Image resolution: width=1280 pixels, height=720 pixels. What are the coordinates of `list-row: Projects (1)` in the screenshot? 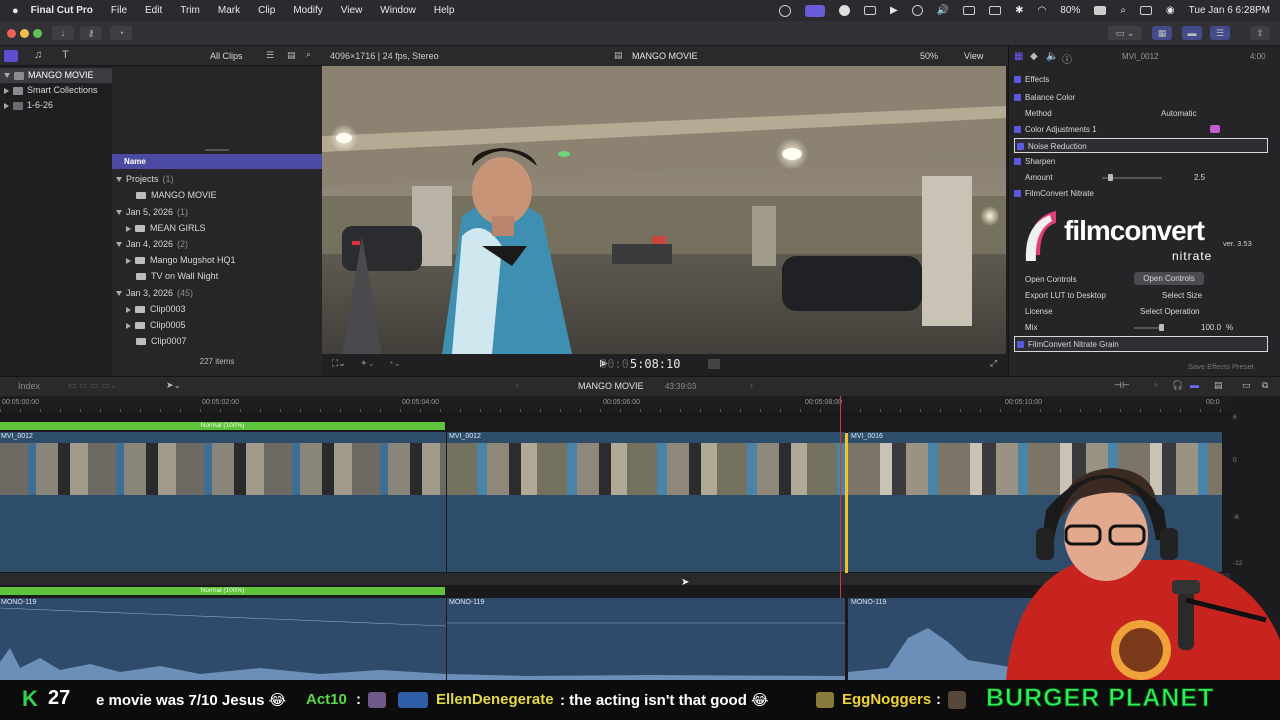 It's located at (217, 179).